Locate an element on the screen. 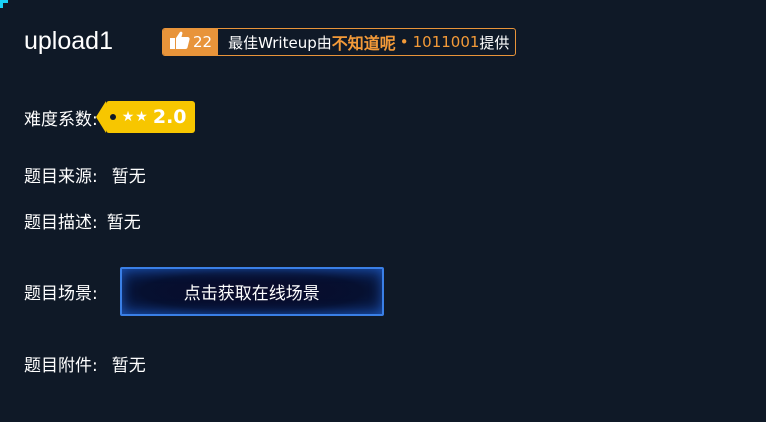 The height and width of the screenshot is (422, 766). difficulty-row: 难度系数: ★★ 2.0 is located at coordinates (109, 117).